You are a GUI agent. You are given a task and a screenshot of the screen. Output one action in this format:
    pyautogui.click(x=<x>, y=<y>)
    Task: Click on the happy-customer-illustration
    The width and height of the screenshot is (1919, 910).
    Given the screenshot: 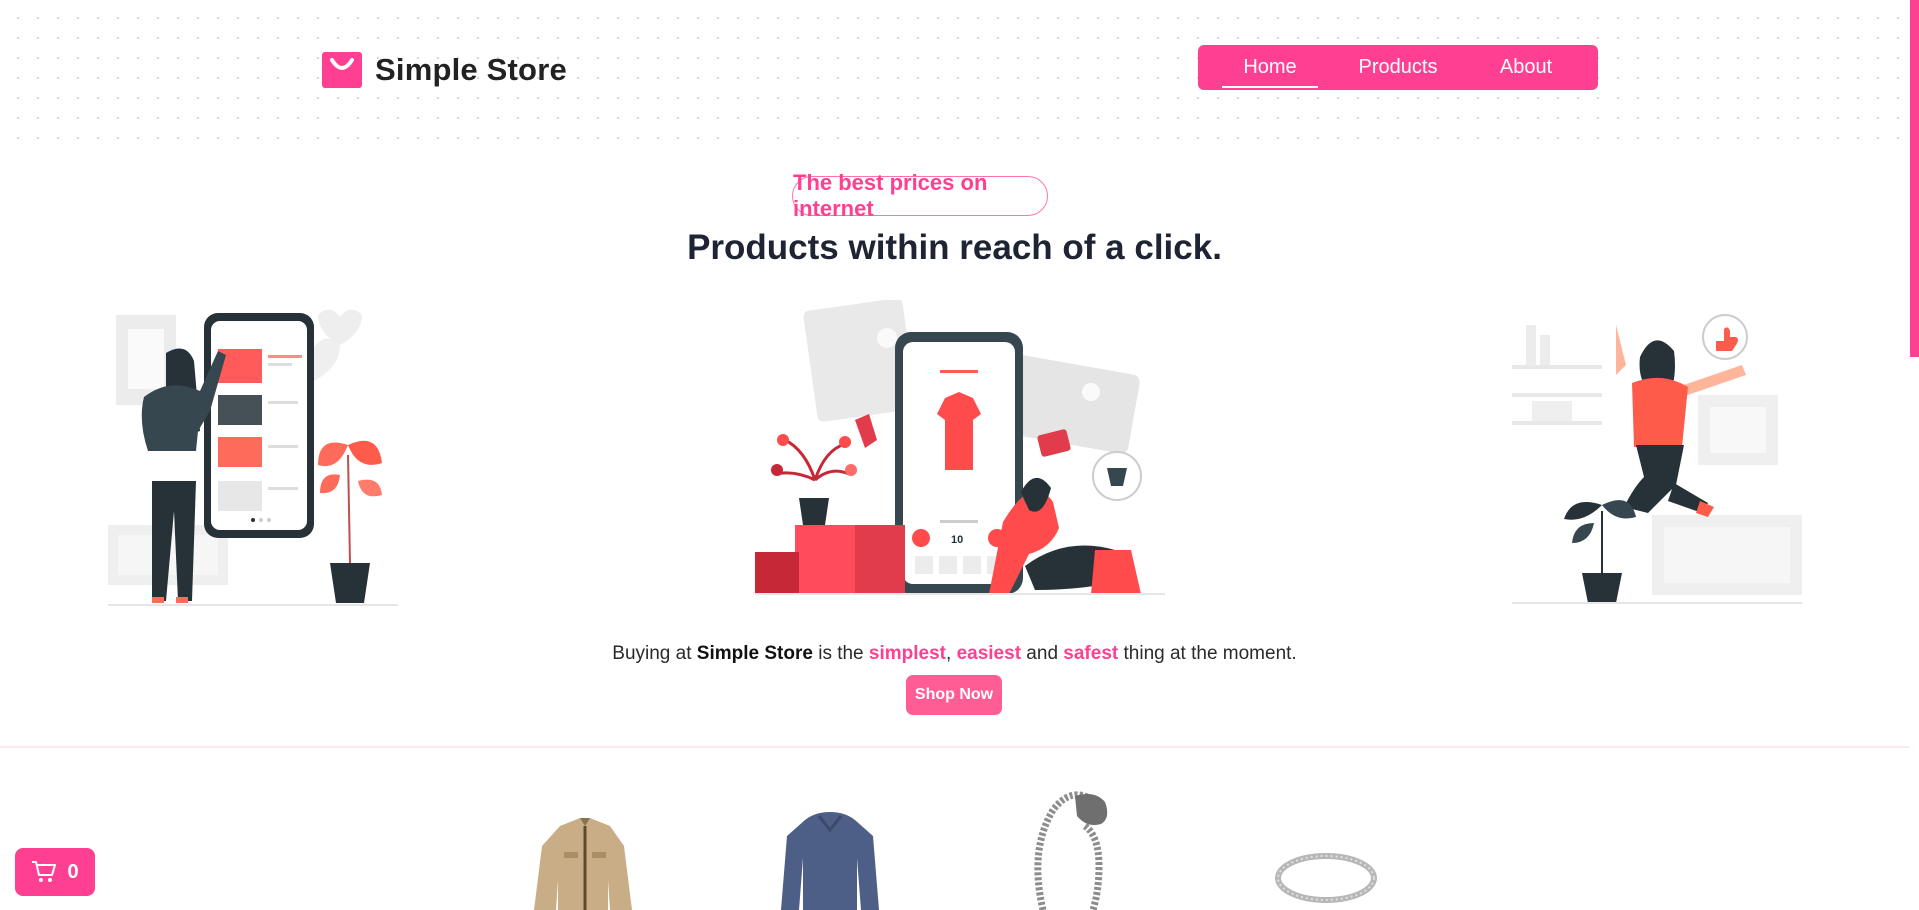 What is the action you would take?
    pyautogui.click(x=1657, y=459)
    